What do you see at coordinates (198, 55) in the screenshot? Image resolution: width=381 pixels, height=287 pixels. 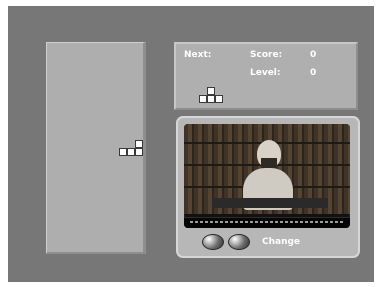 I see `next-label: Next:` at bounding box center [198, 55].